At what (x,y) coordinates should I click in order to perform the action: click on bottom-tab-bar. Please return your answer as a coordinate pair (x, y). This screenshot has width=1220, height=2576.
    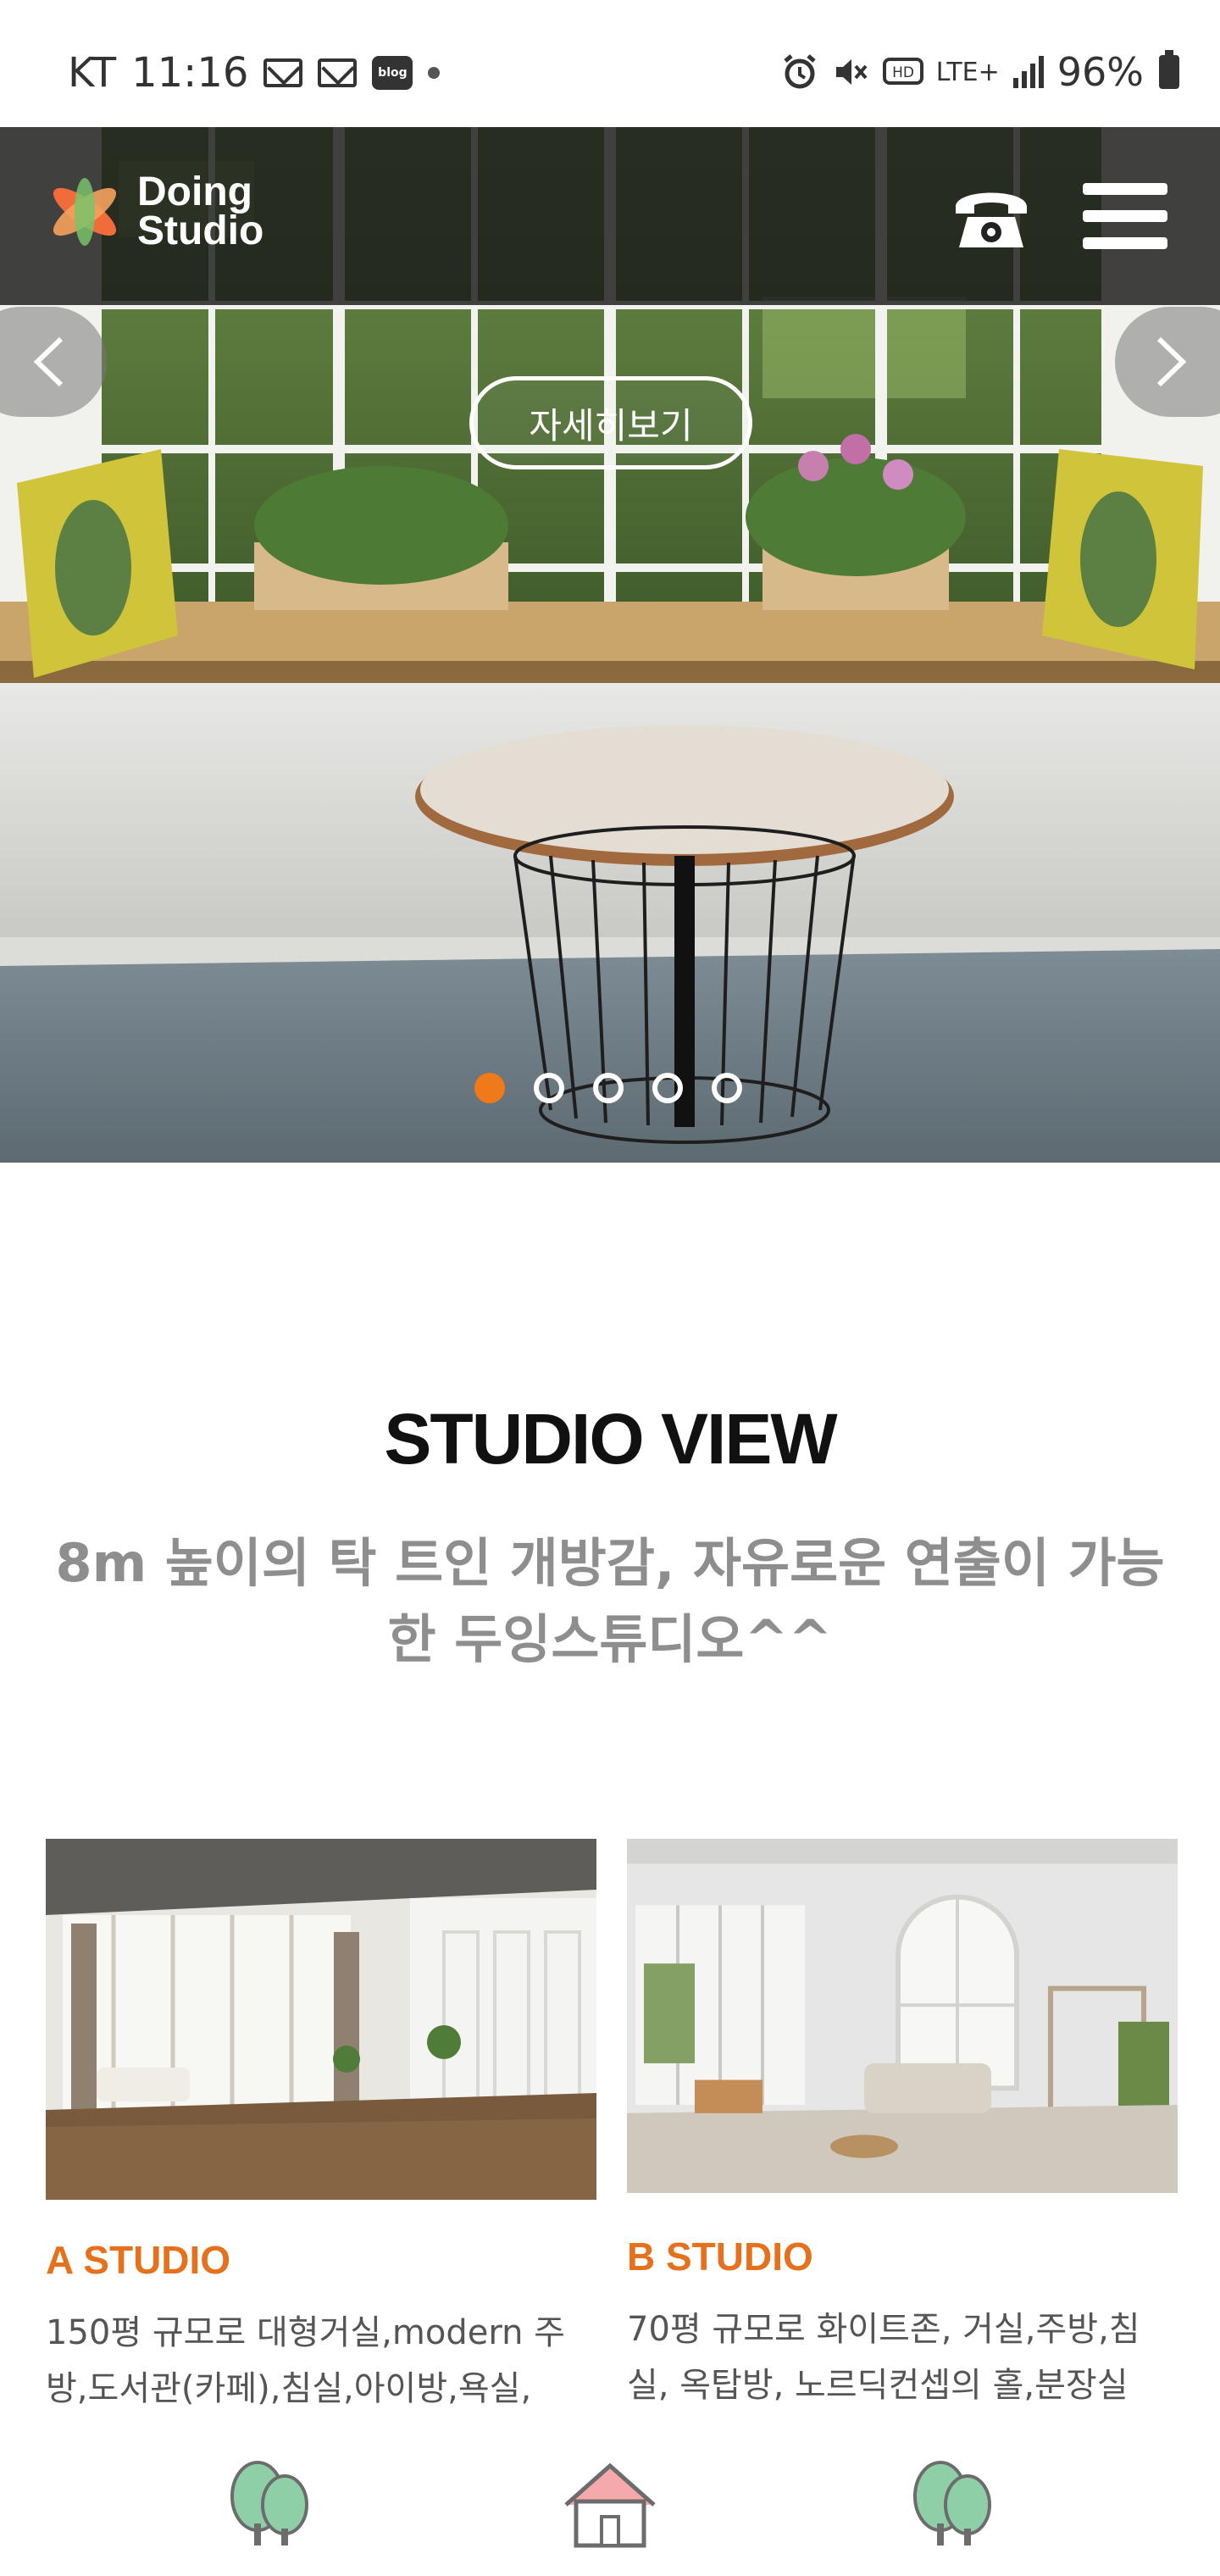
    Looking at the image, I should click on (610, 2505).